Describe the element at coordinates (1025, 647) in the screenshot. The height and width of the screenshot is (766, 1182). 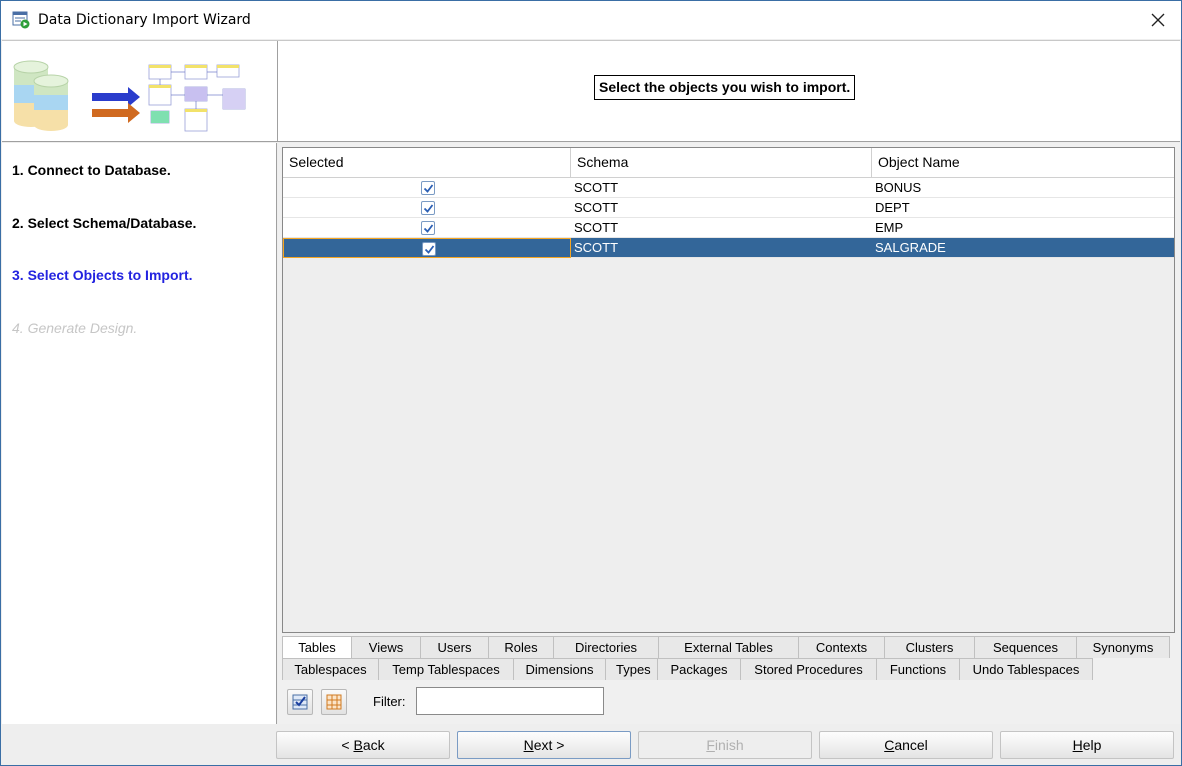
I see `tab-sequences: Sequences` at that location.